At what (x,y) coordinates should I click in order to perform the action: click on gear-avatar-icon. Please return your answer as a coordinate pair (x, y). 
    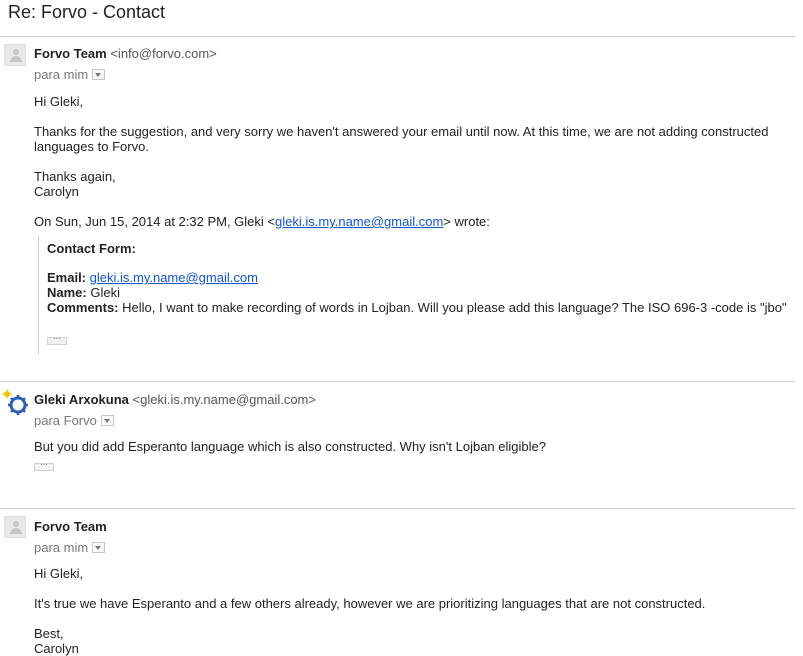
    Looking at the image, I should click on (15, 402).